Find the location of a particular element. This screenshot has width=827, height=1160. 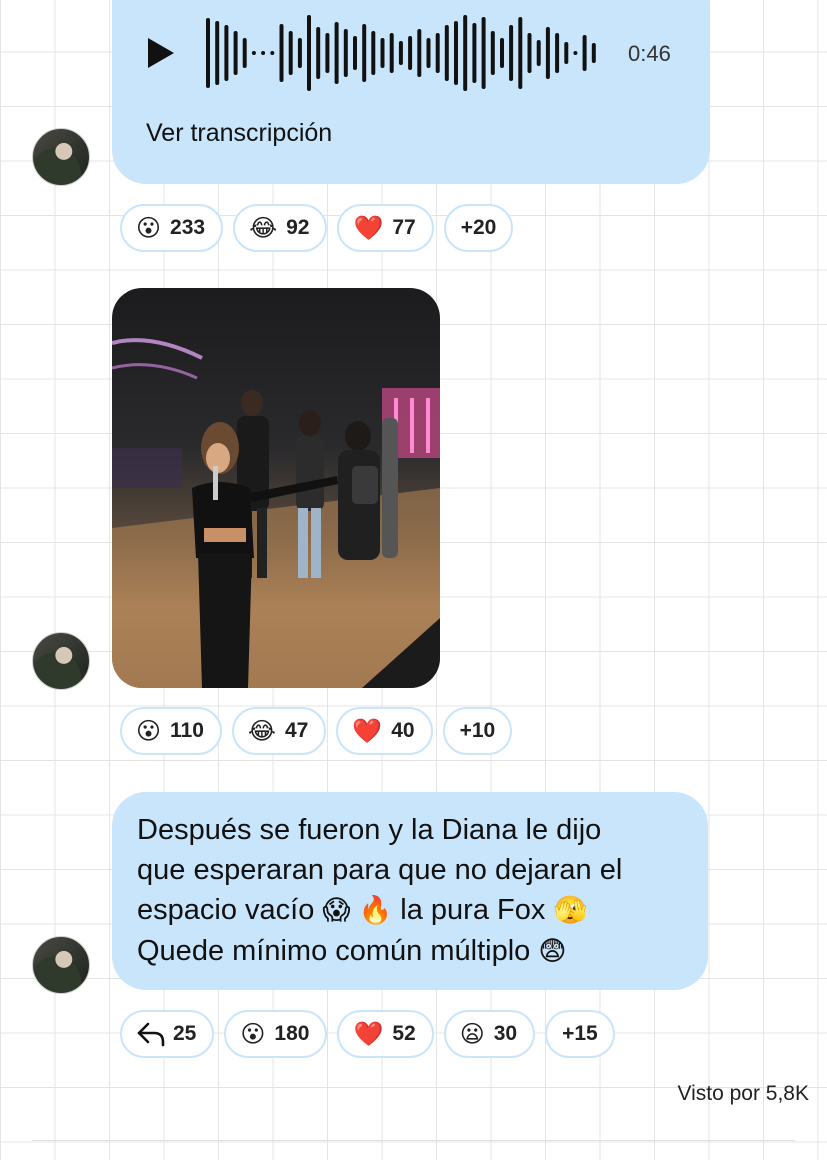

screaming-emoji-icon: 😱 is located at coordinates (336, 910).